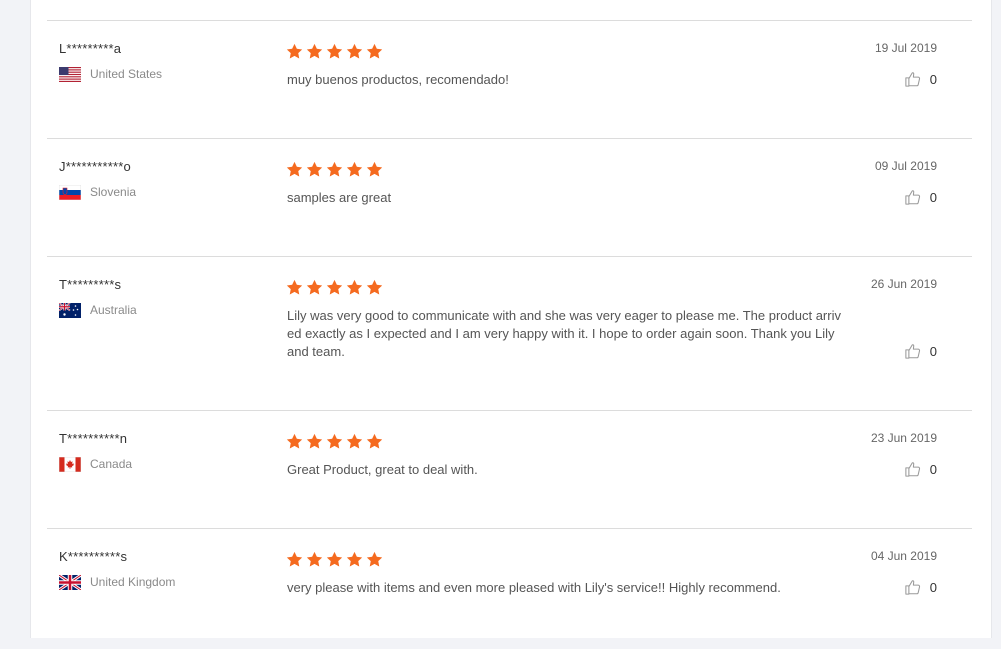  Describe the element at coordinates (70, 582) in the screenshot. I see `flag-gb-icon` at that location.